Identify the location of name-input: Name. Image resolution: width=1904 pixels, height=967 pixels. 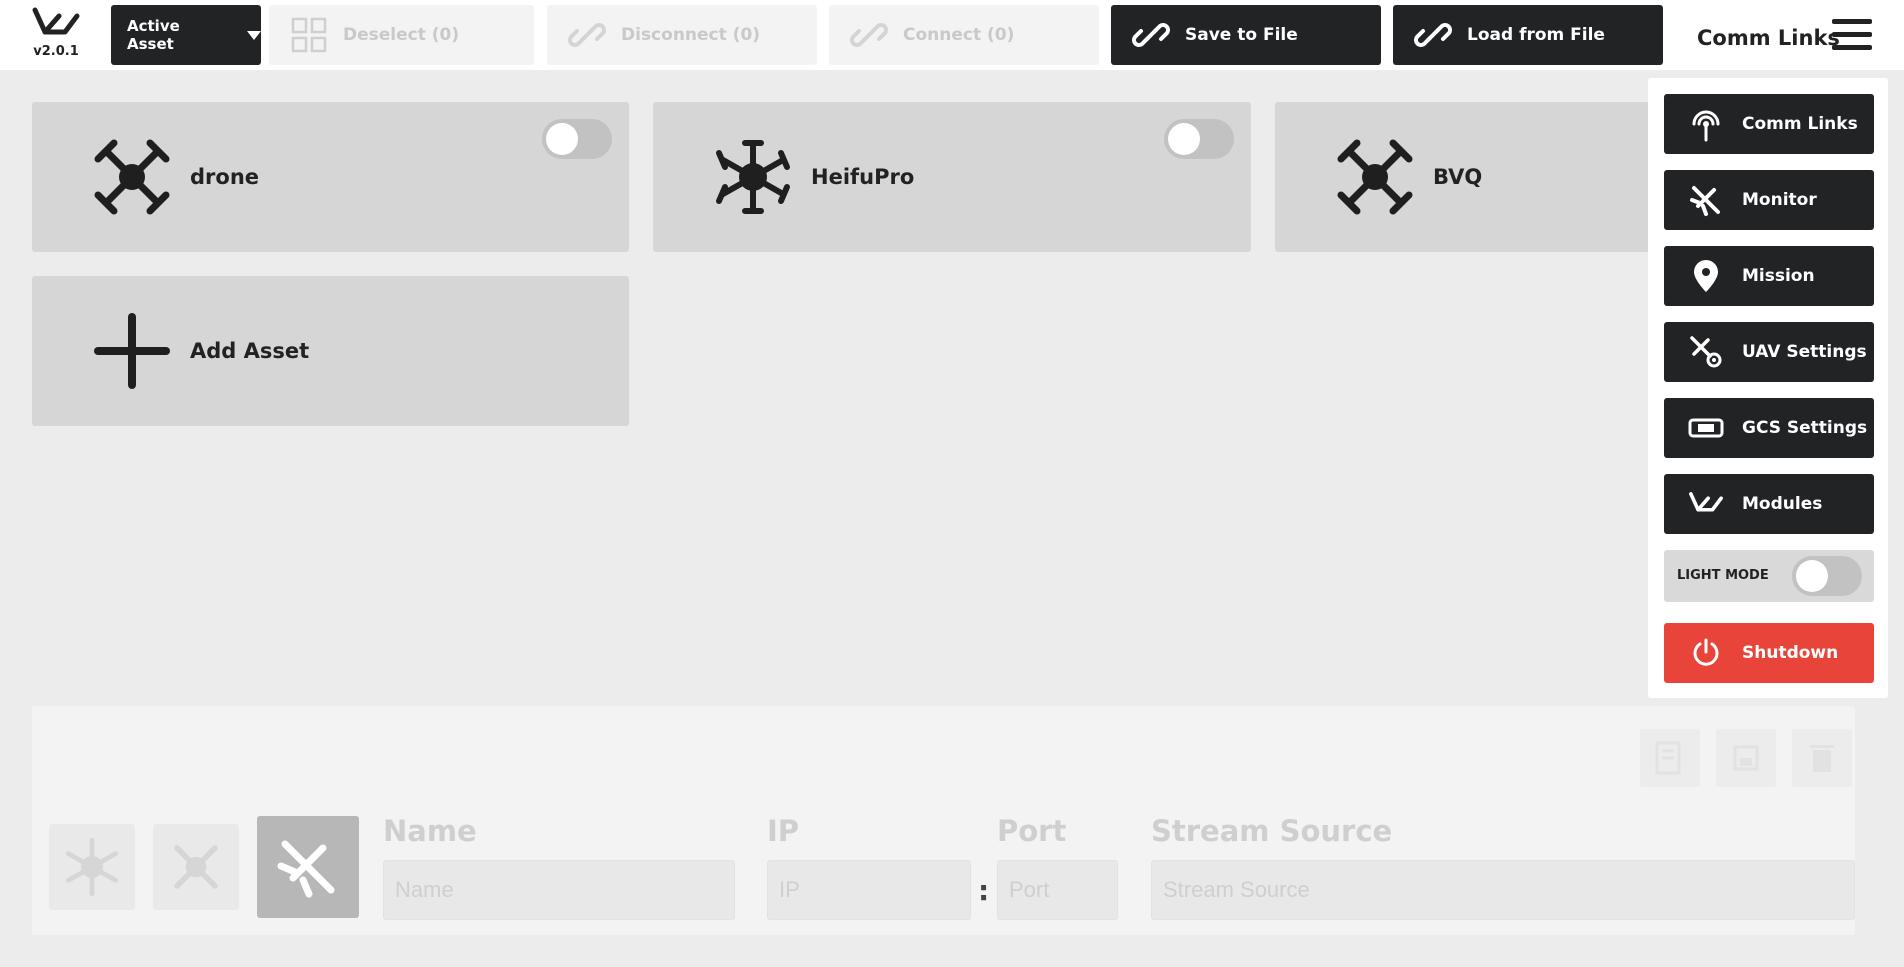
(559, 890).